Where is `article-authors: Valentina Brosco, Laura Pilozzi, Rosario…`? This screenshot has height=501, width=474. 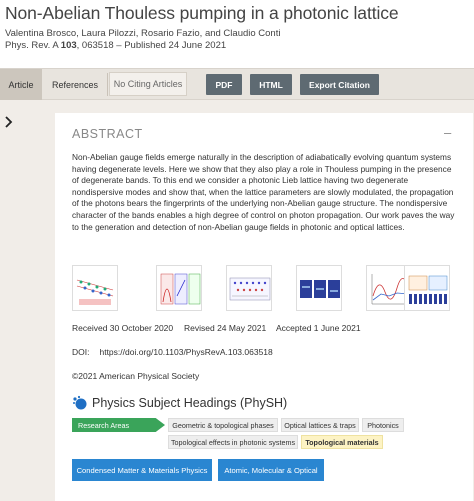 article-authors: Valentina Brosco, Laura Pilozzi, Rosario… is located at coordinates (143, 33).